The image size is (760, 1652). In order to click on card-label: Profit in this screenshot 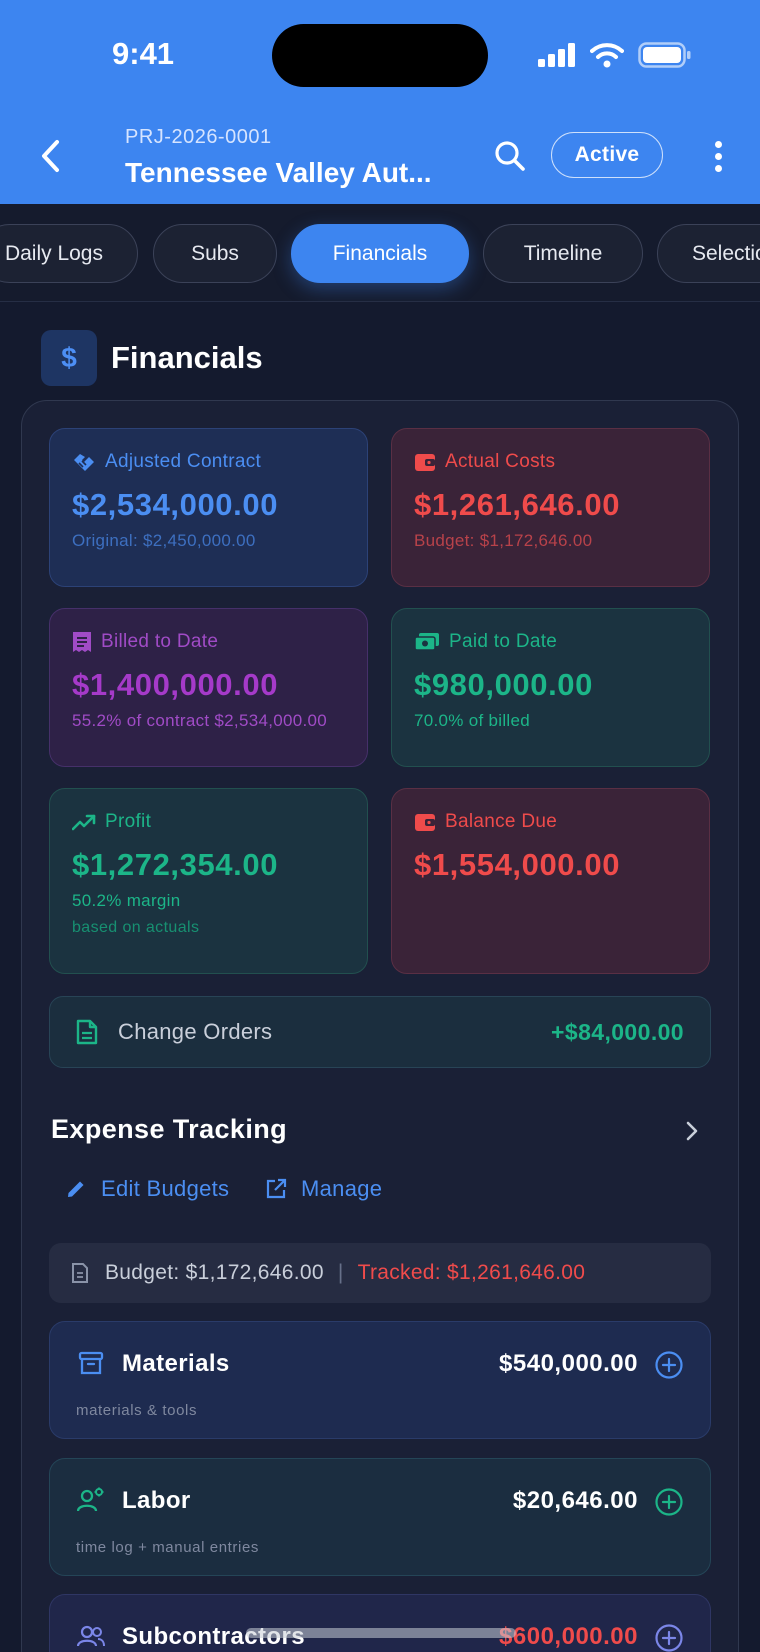, I will do `click(128, 821)`.